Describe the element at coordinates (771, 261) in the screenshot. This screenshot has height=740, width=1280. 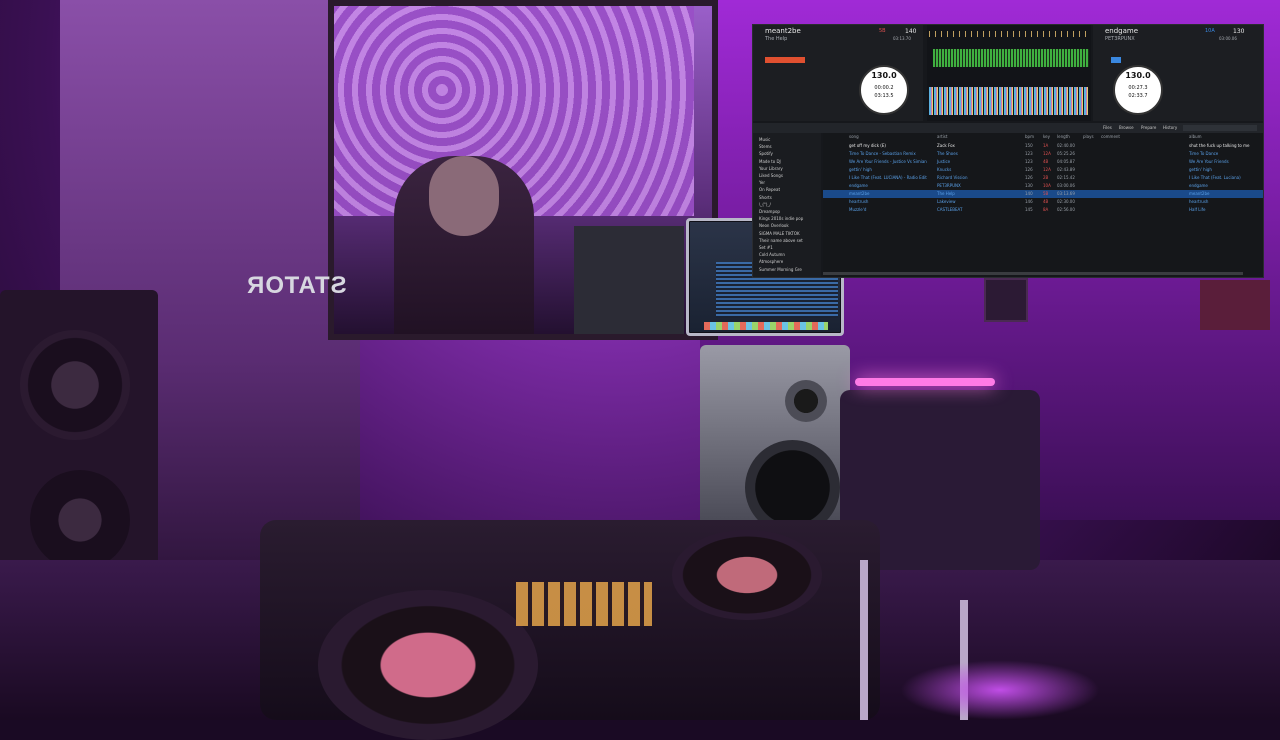
I see `sidebar-crate: Atmosphere` at that location.